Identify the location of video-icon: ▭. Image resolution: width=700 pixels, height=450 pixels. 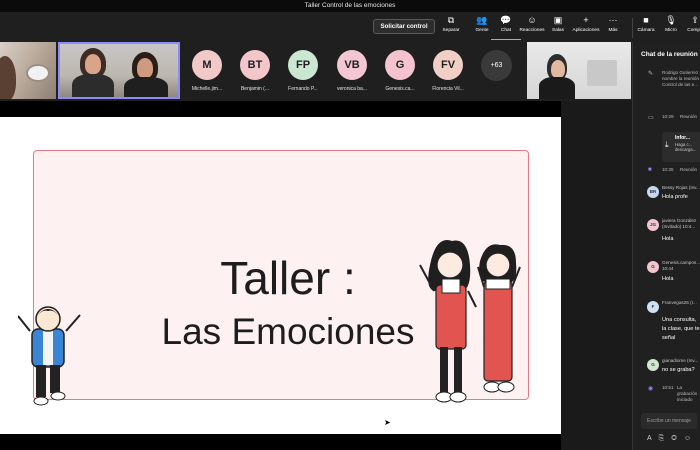
(651, 118).